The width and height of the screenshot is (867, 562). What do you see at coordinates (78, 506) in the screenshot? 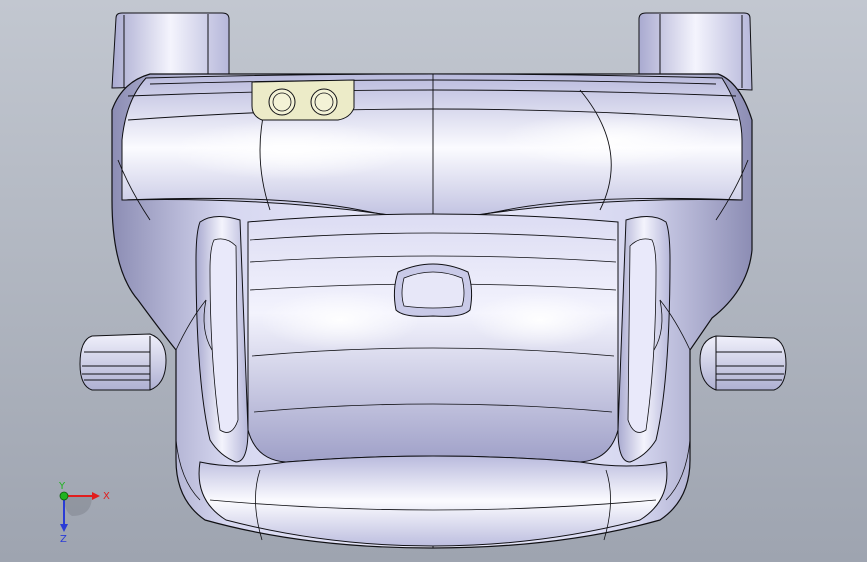
I see `triad-shadow` at bounding box center [78, 506].